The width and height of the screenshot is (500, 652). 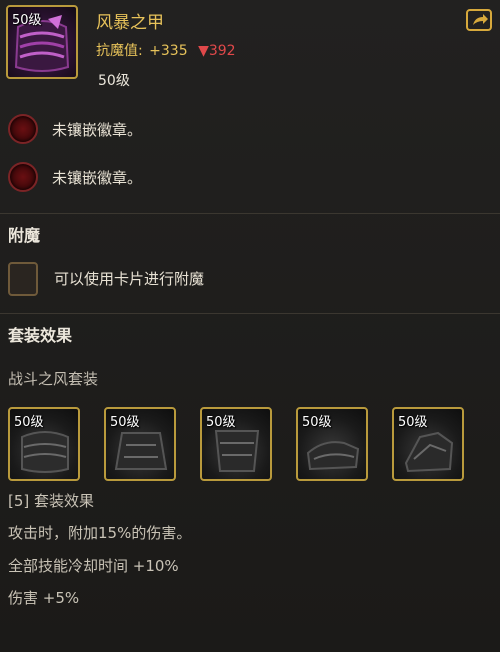 I want to click on enchant-slot-icon, so click(x=23, y=279).